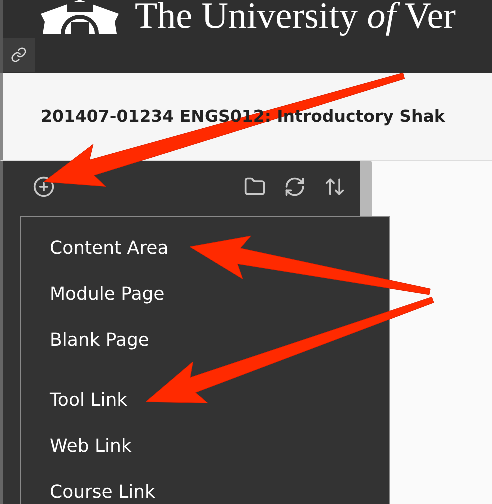 The height and width of the screenshot is (504, 492). What do you see at coordinates (295, 187) in the screenshot?
I see `refresh-icon` at bounding box center [295, 187].